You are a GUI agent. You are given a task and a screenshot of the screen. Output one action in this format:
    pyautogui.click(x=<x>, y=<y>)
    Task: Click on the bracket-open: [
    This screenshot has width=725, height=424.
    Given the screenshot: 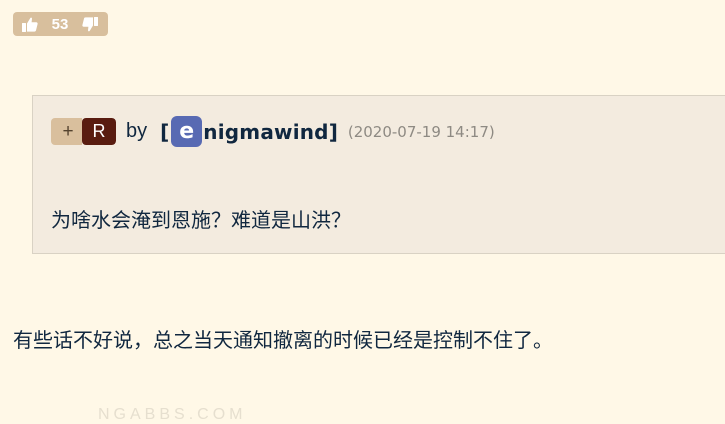 What is the action you would take?
    pyautogui.click(x=165, y=131)
    